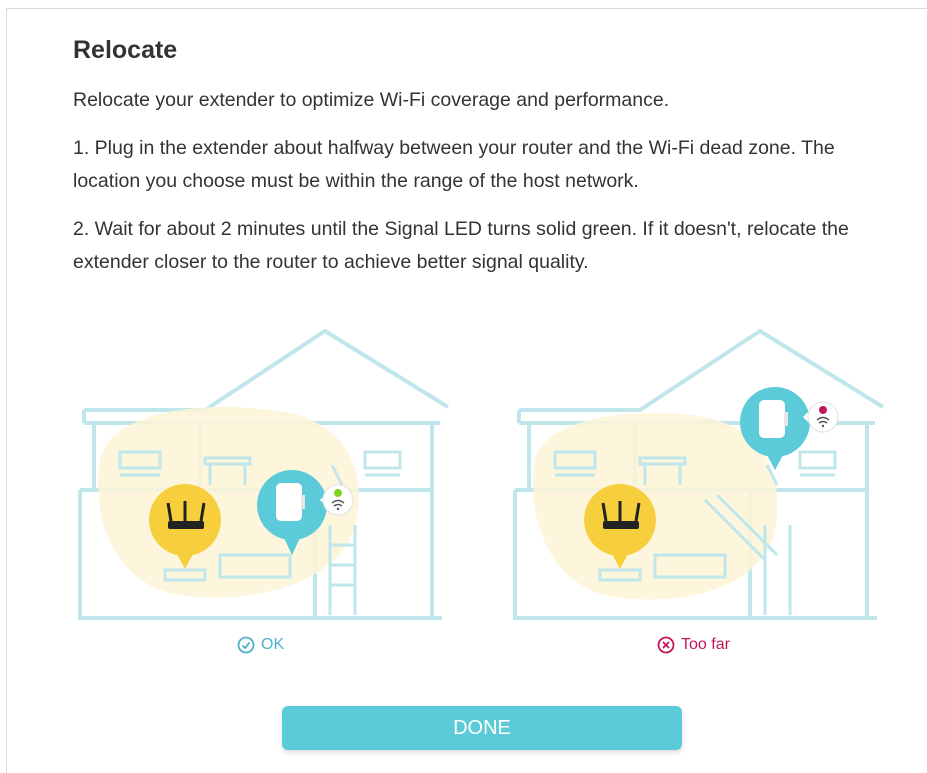  What do you see at coordinates (260, 645) in the screenshot?
I see `status-ok: OK` at bounding box center [260, 645].